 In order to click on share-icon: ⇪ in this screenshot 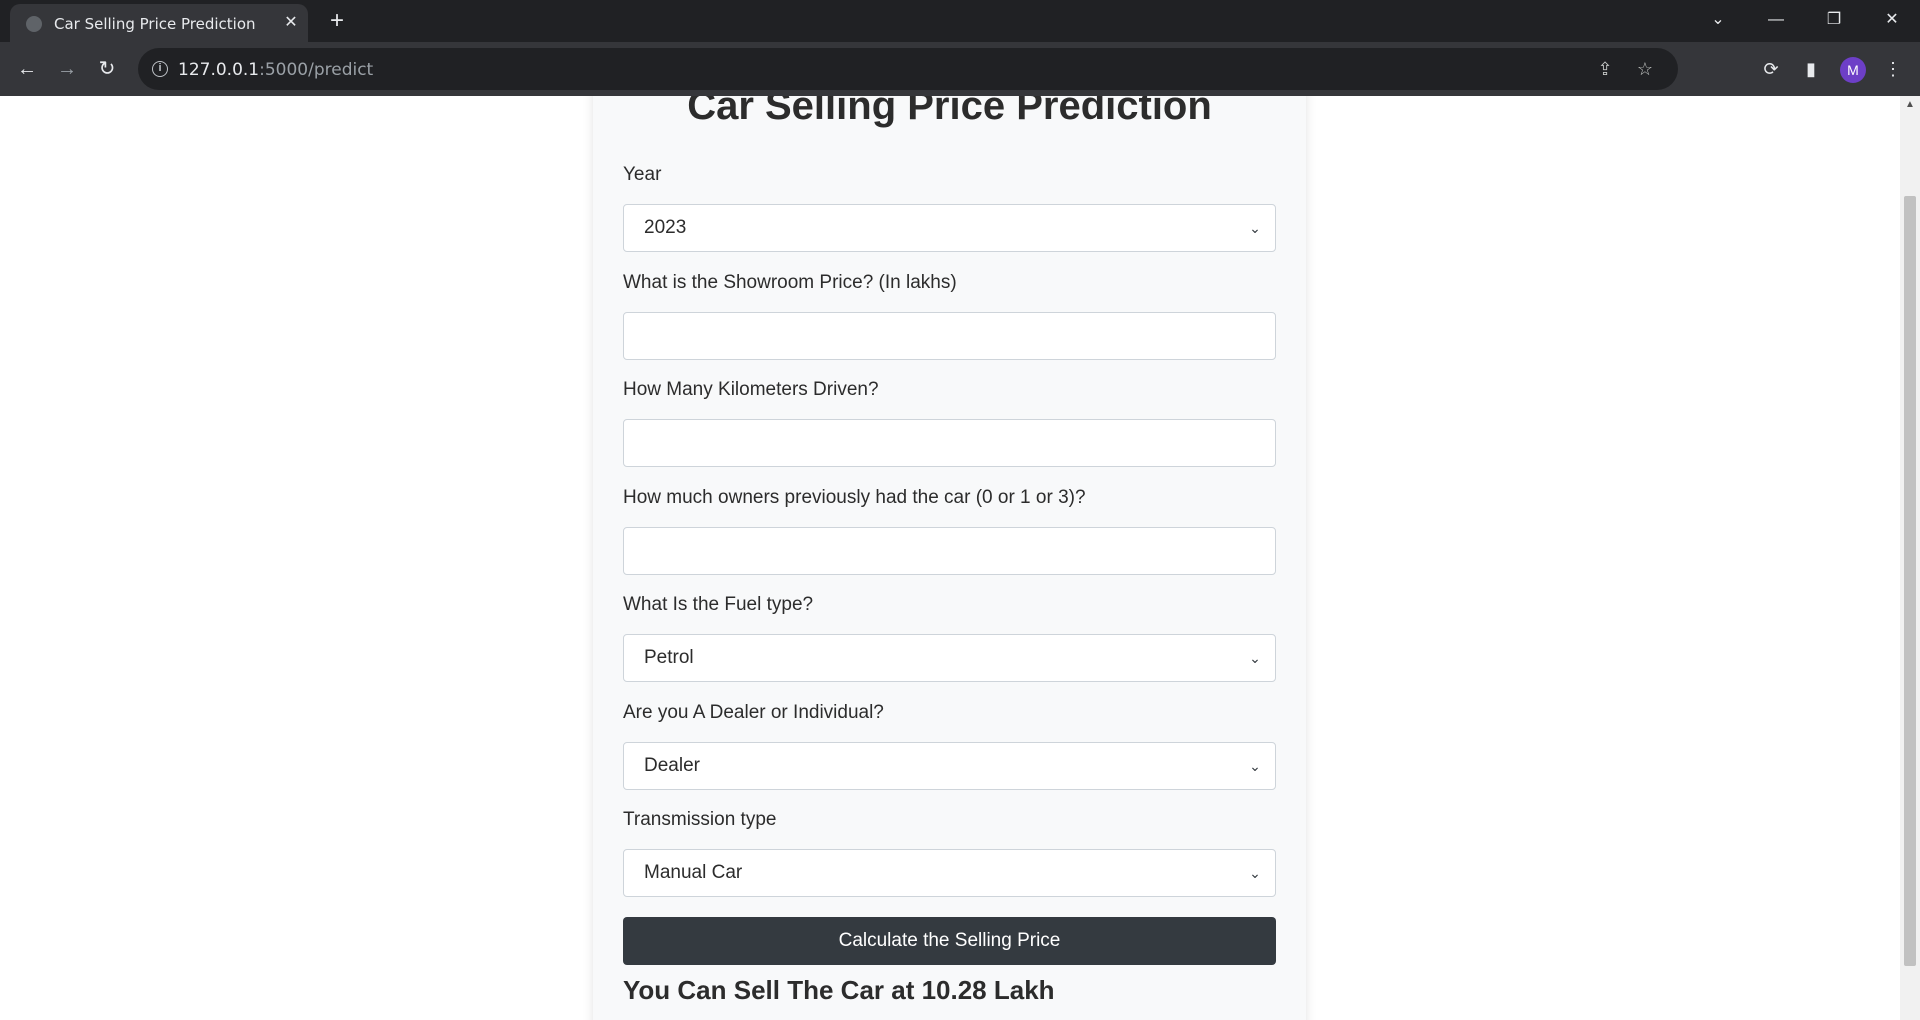, I will do `click(1605, 69)`.